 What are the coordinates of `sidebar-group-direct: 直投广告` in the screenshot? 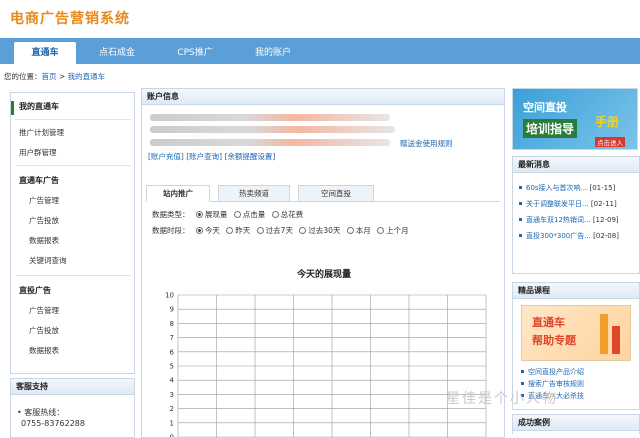 It's located at (35, 290).